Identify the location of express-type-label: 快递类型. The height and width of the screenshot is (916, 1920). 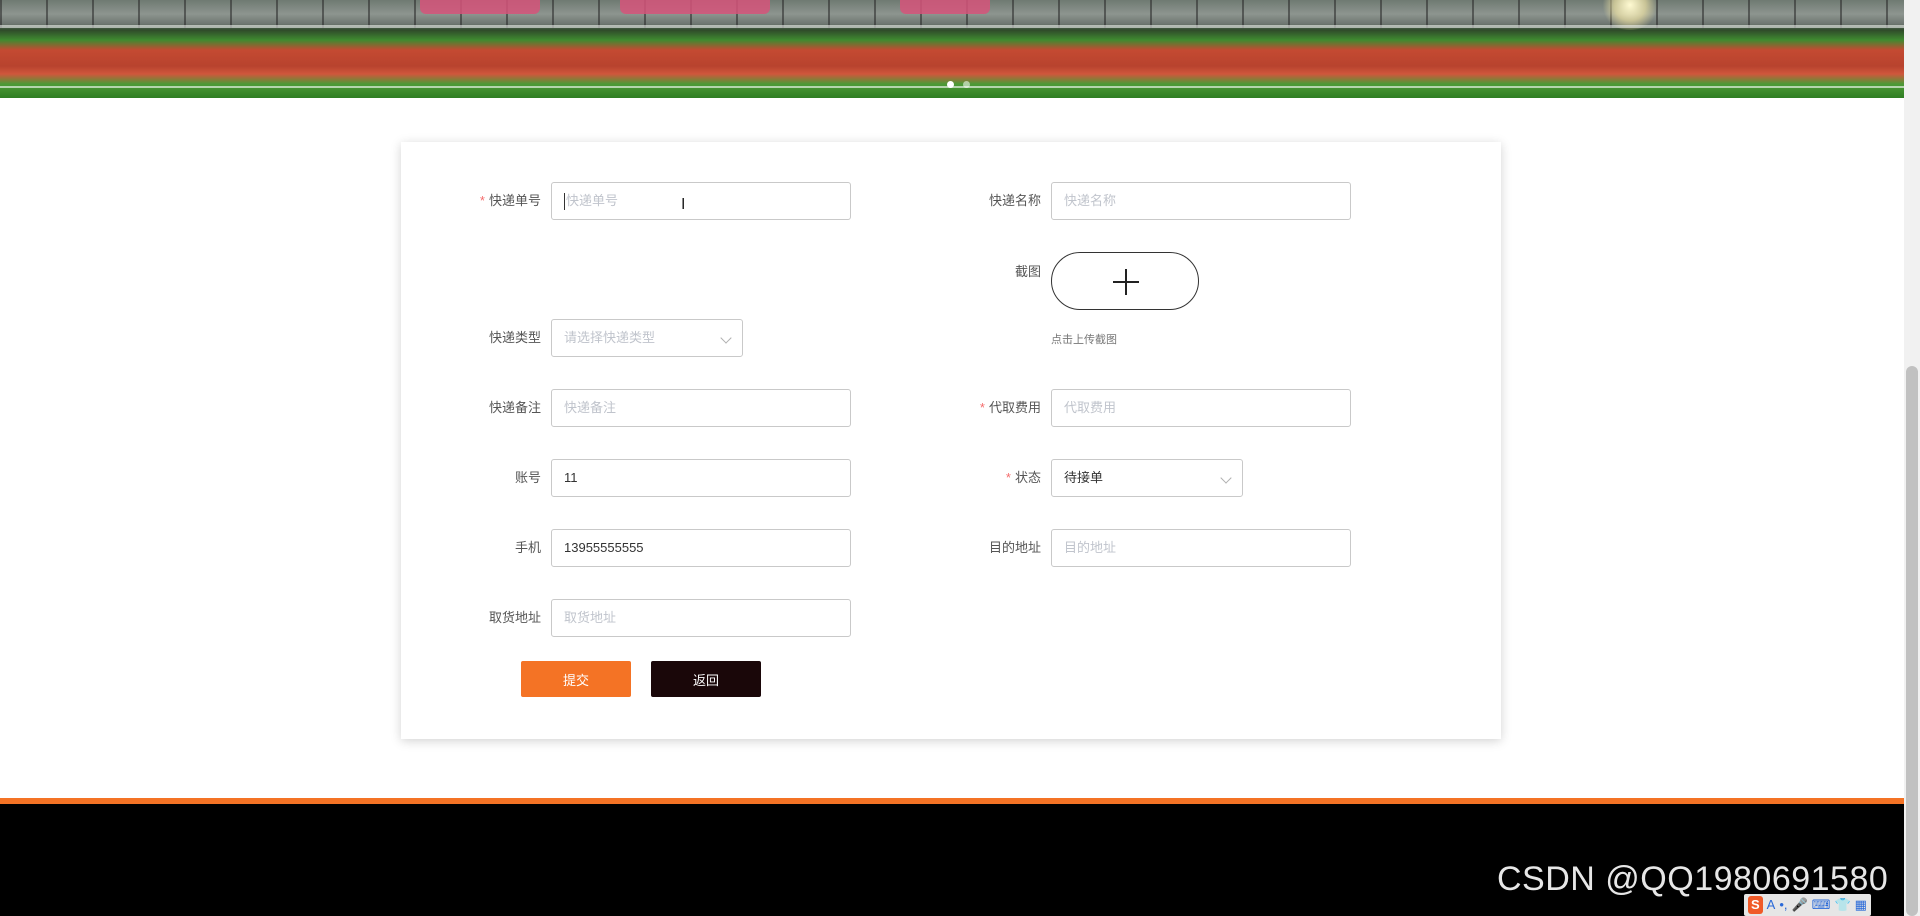
(514, 337).